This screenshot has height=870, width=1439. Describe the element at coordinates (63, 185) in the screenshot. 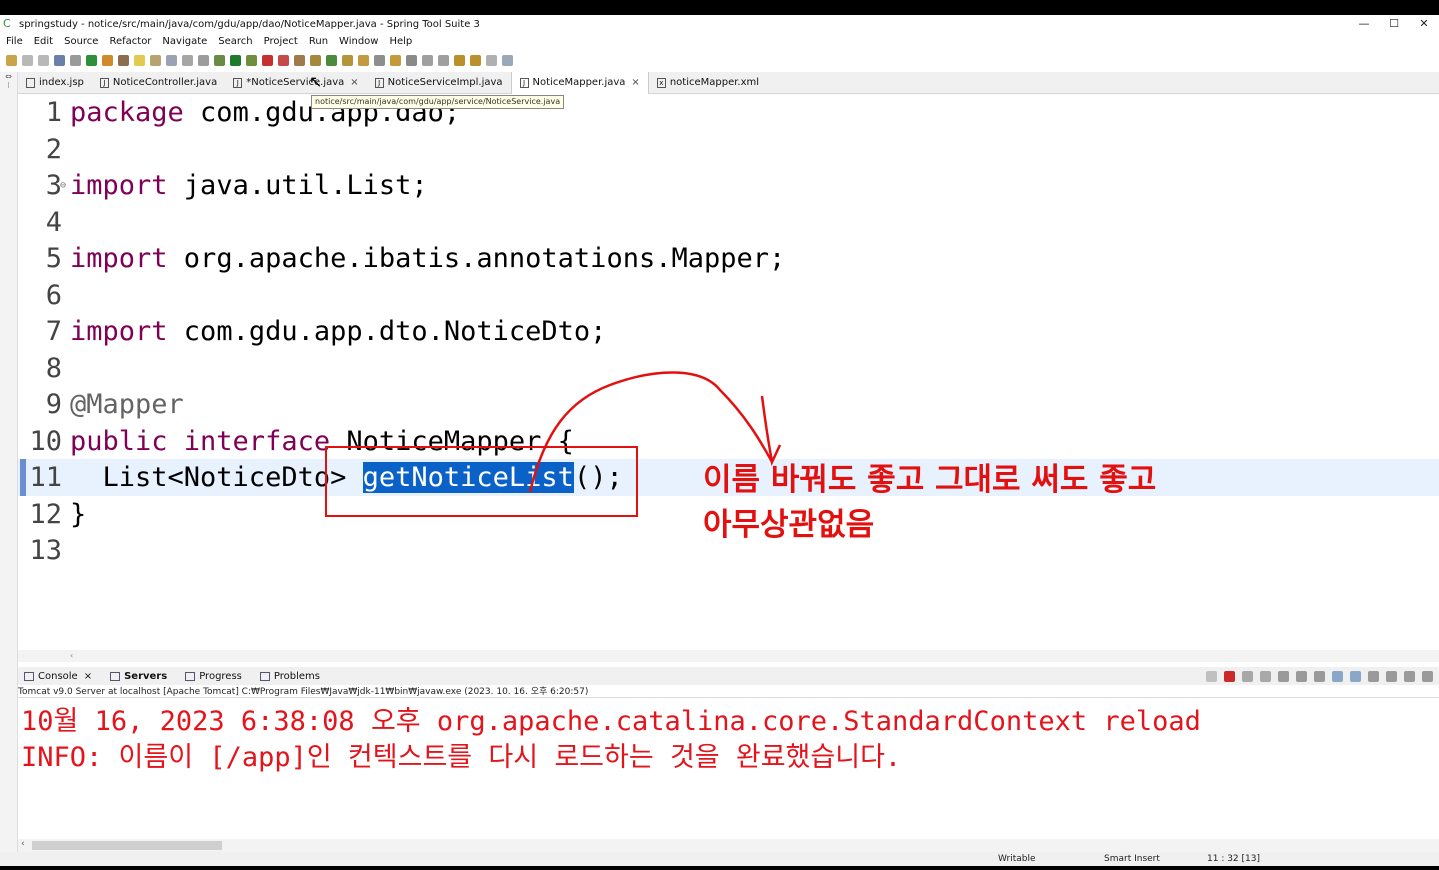

I see `fold-toggle-icon: ⊖` at that location.